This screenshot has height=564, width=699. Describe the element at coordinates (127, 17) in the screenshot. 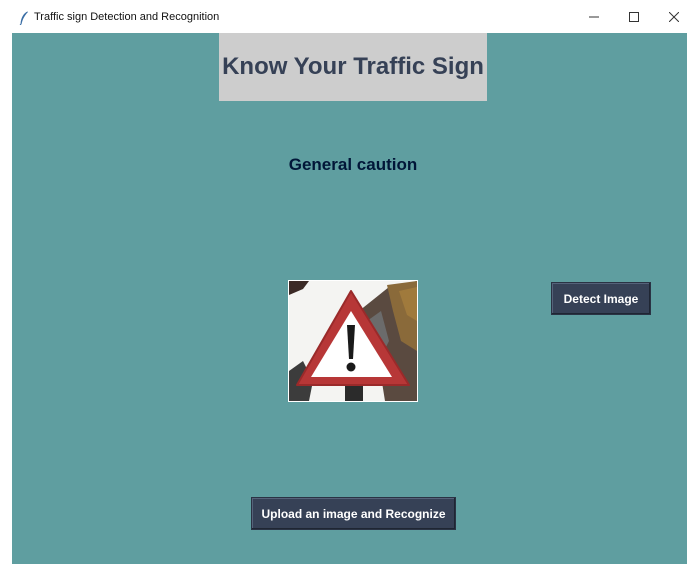

I see `window-title: Traffic sign Detection and Recognition` at that location.